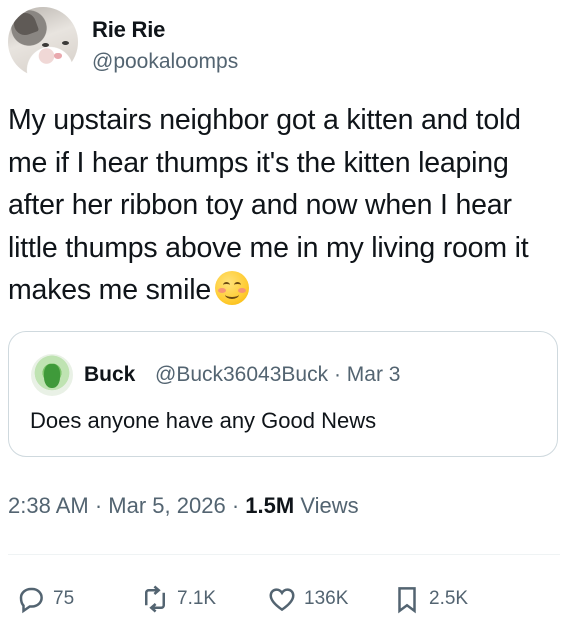 The width and height of the screenshot is (568, 627). What do you see at coordinates (284, 554) in the screenshot?
I see `divider` at bounding box center [284, 554].